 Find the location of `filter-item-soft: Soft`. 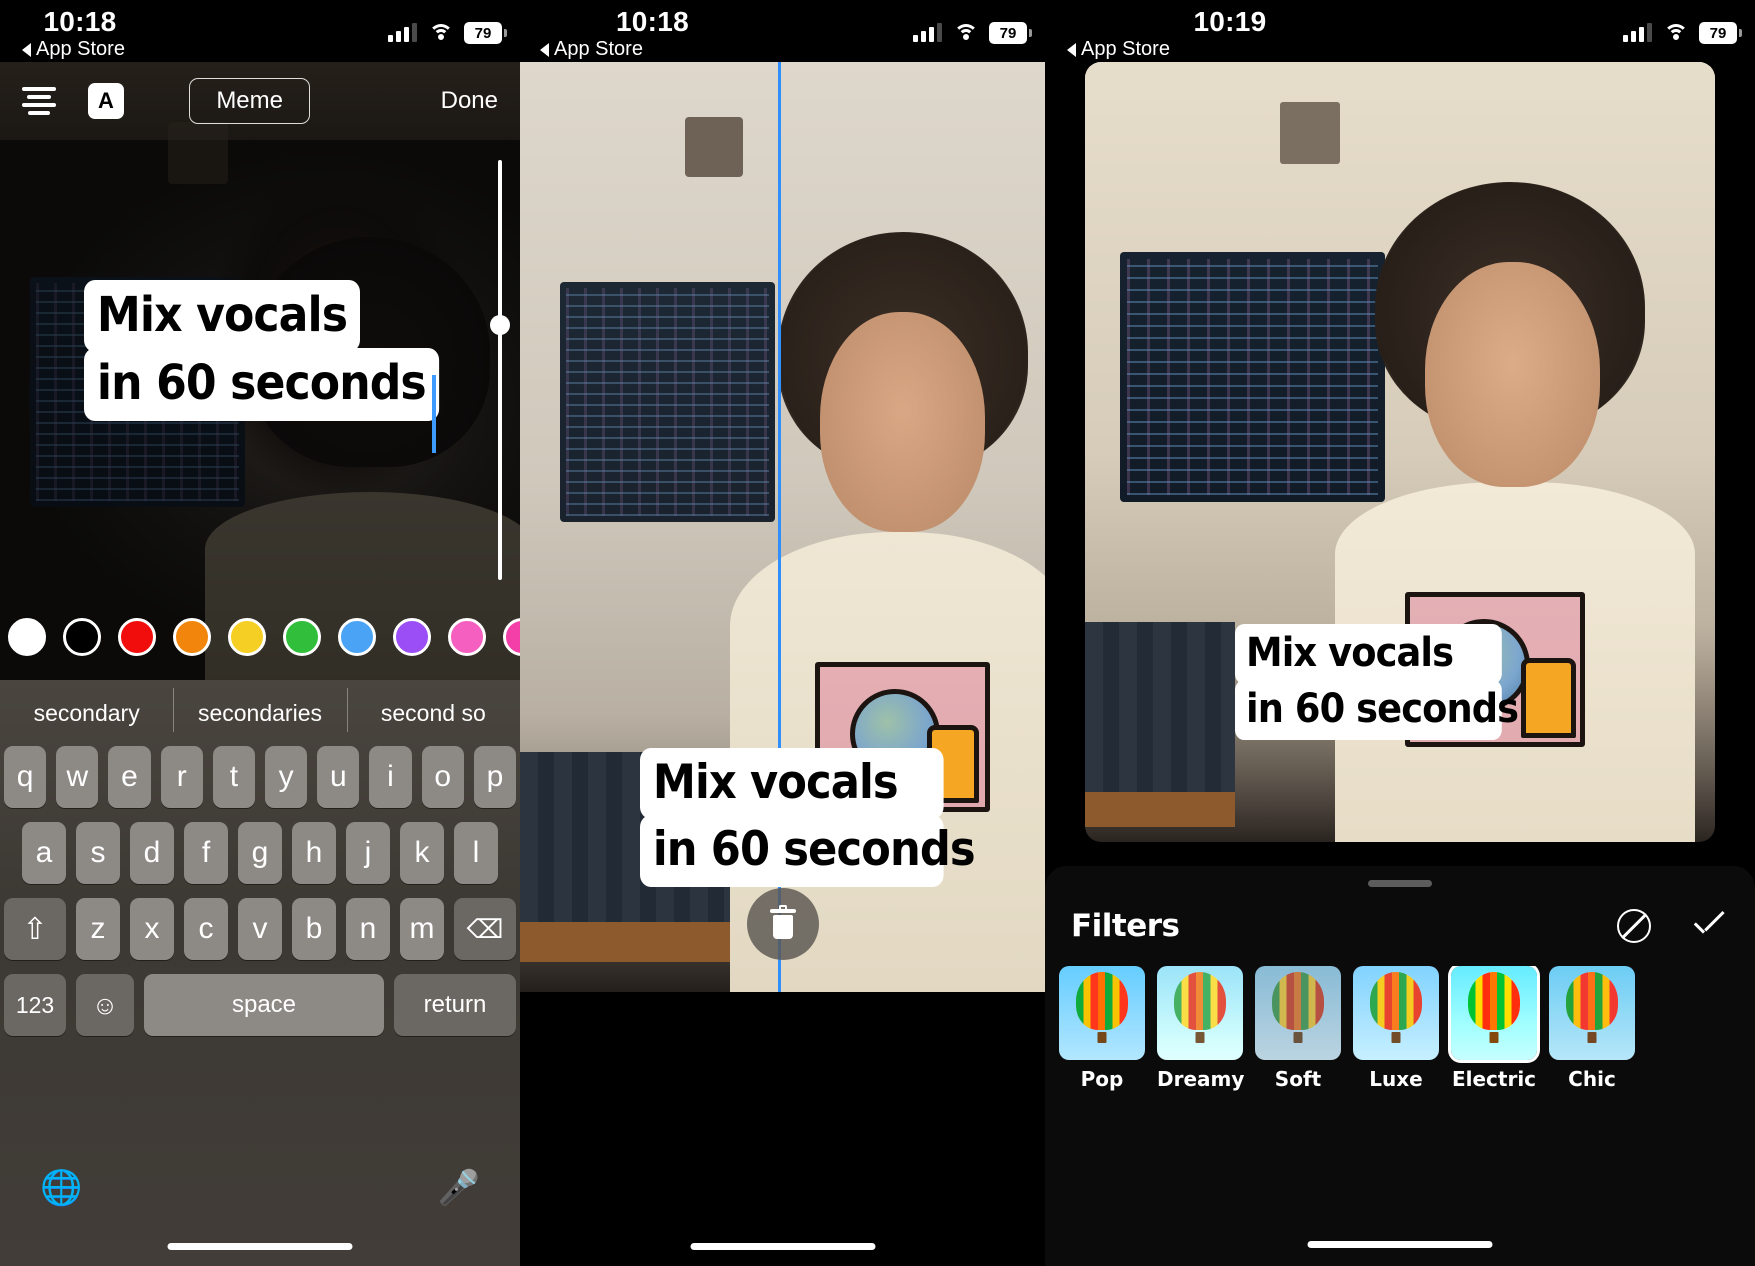

filter-item-soft: Soft is located at coordinates (1298, 1028).